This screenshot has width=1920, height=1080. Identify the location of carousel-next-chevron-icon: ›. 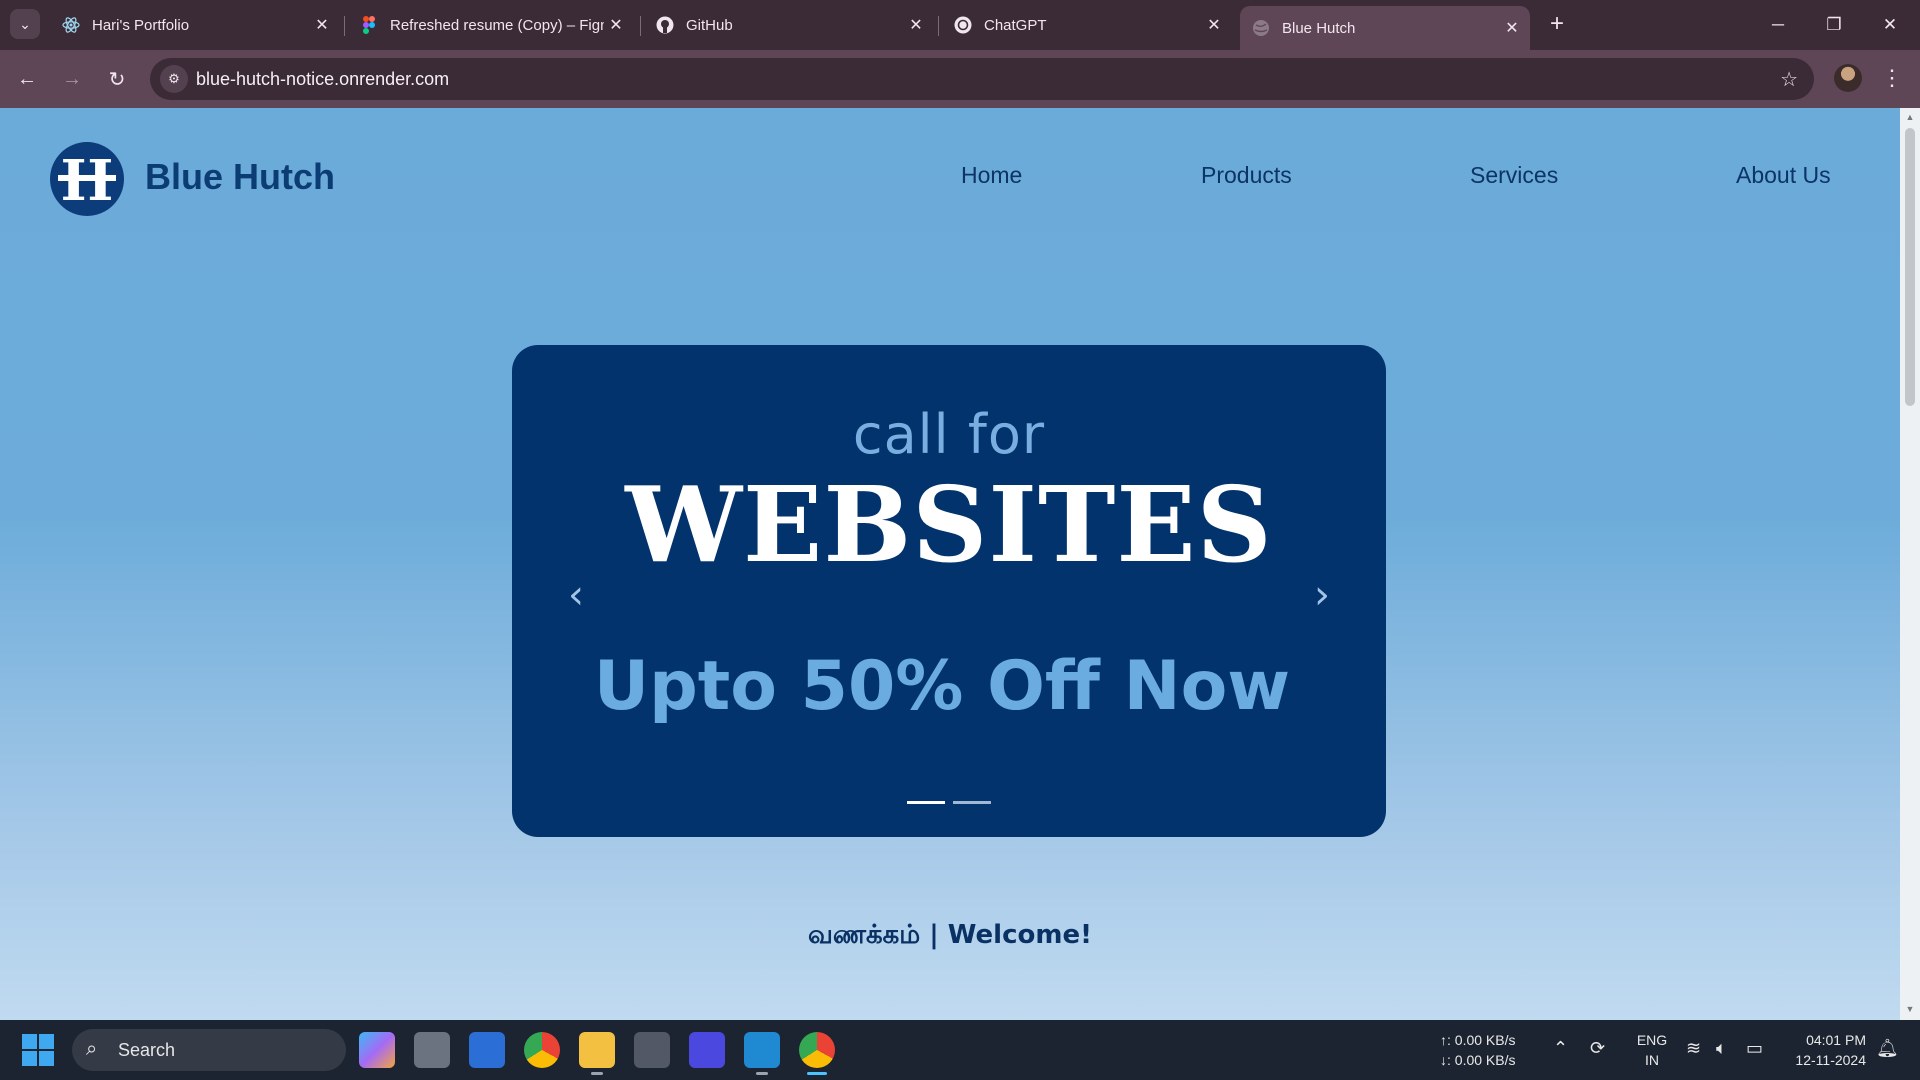
(1322, 595).